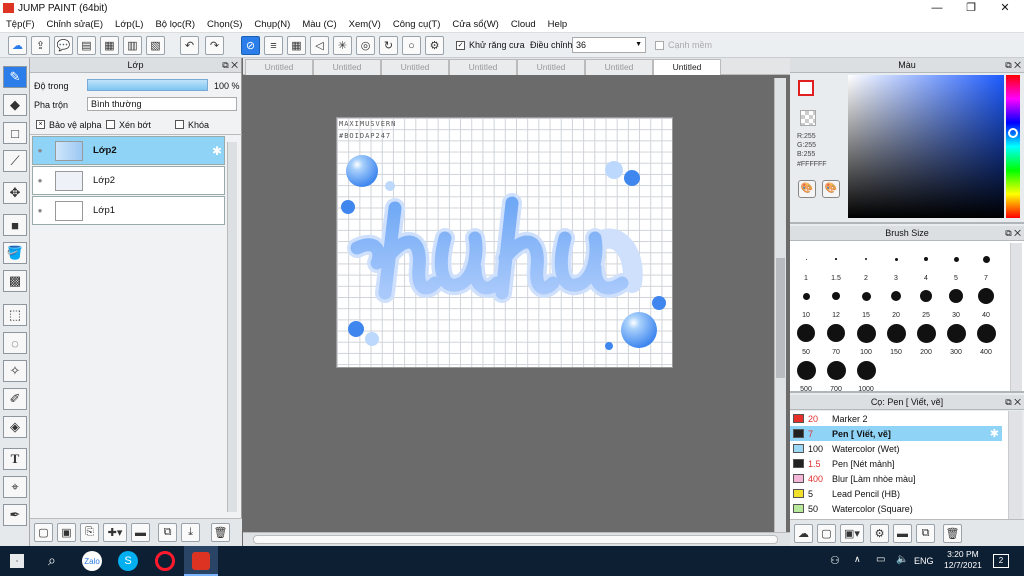 The height and width of the screenshot is (576, 1024). Describe the element at coordinates (15, 281) in the screenshot. I see `gradient-tool-icon: ▩` at that location.